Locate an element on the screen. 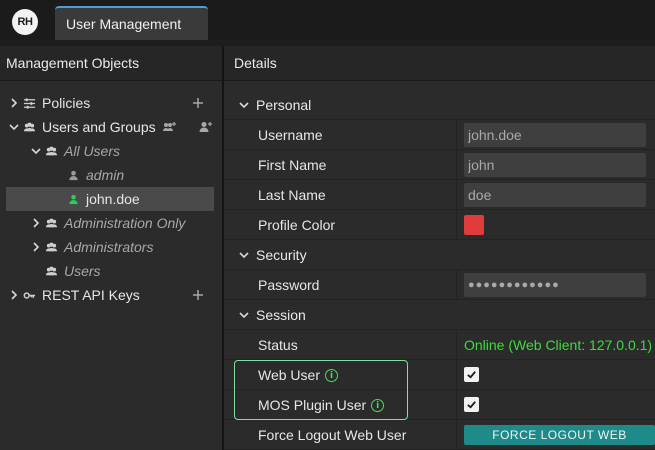 The width and height of the screenshot is (655, 450). tree-item-all-users: All Users is located at coordinates (75, 151).